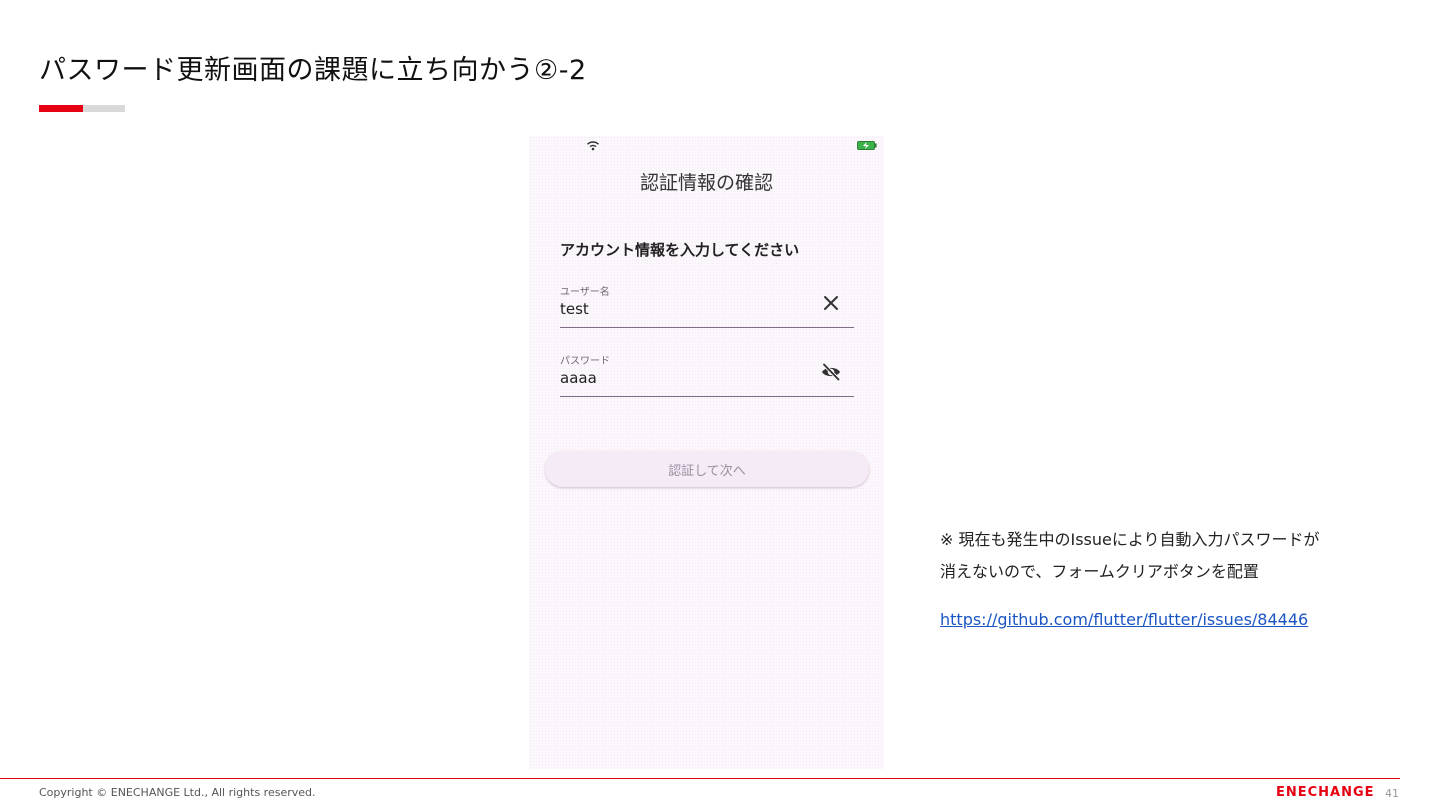 The image size is (1440, 810). I want to click on enechange-logo: ENECHANGE, so click(1325, 792).